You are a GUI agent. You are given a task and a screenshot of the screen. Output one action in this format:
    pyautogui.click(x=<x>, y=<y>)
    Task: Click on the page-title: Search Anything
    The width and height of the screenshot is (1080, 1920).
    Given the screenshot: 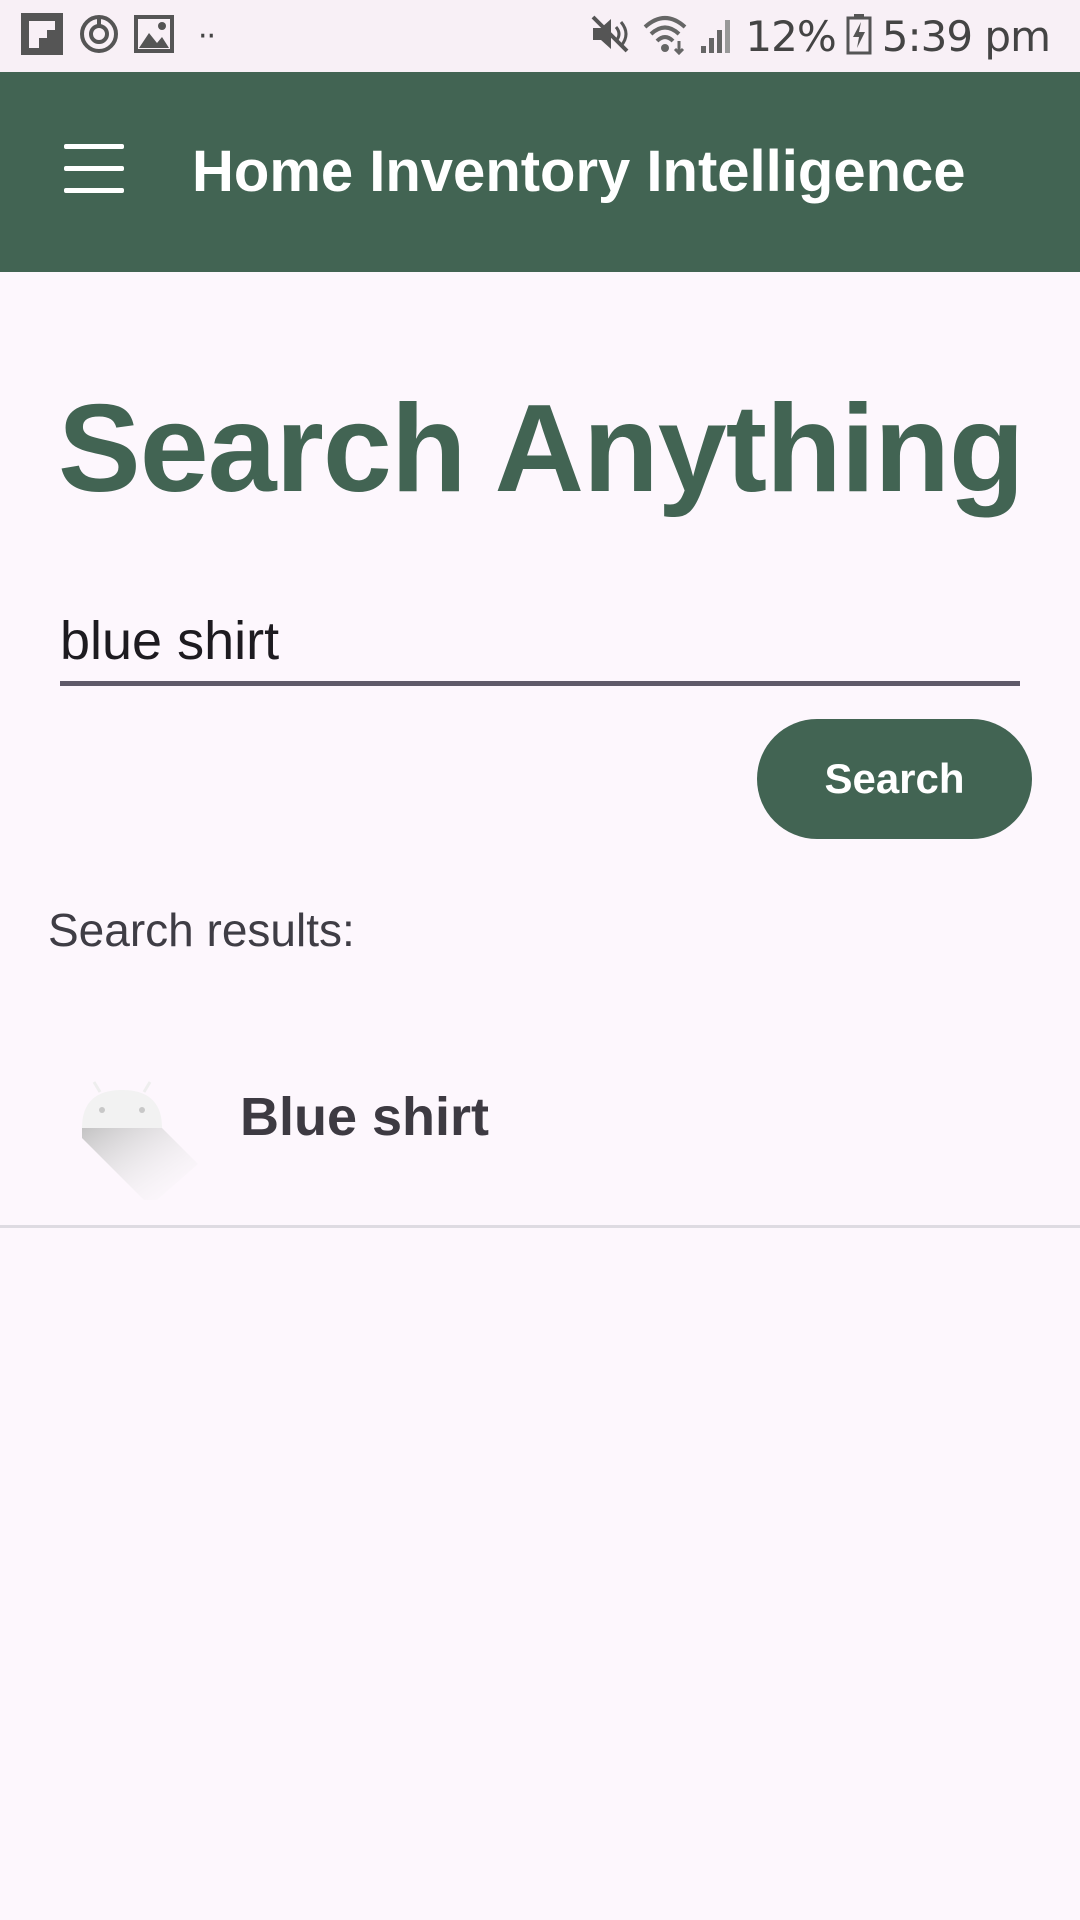 What is the action you would take?
    pyautogui.click(x=541, y=449)
    